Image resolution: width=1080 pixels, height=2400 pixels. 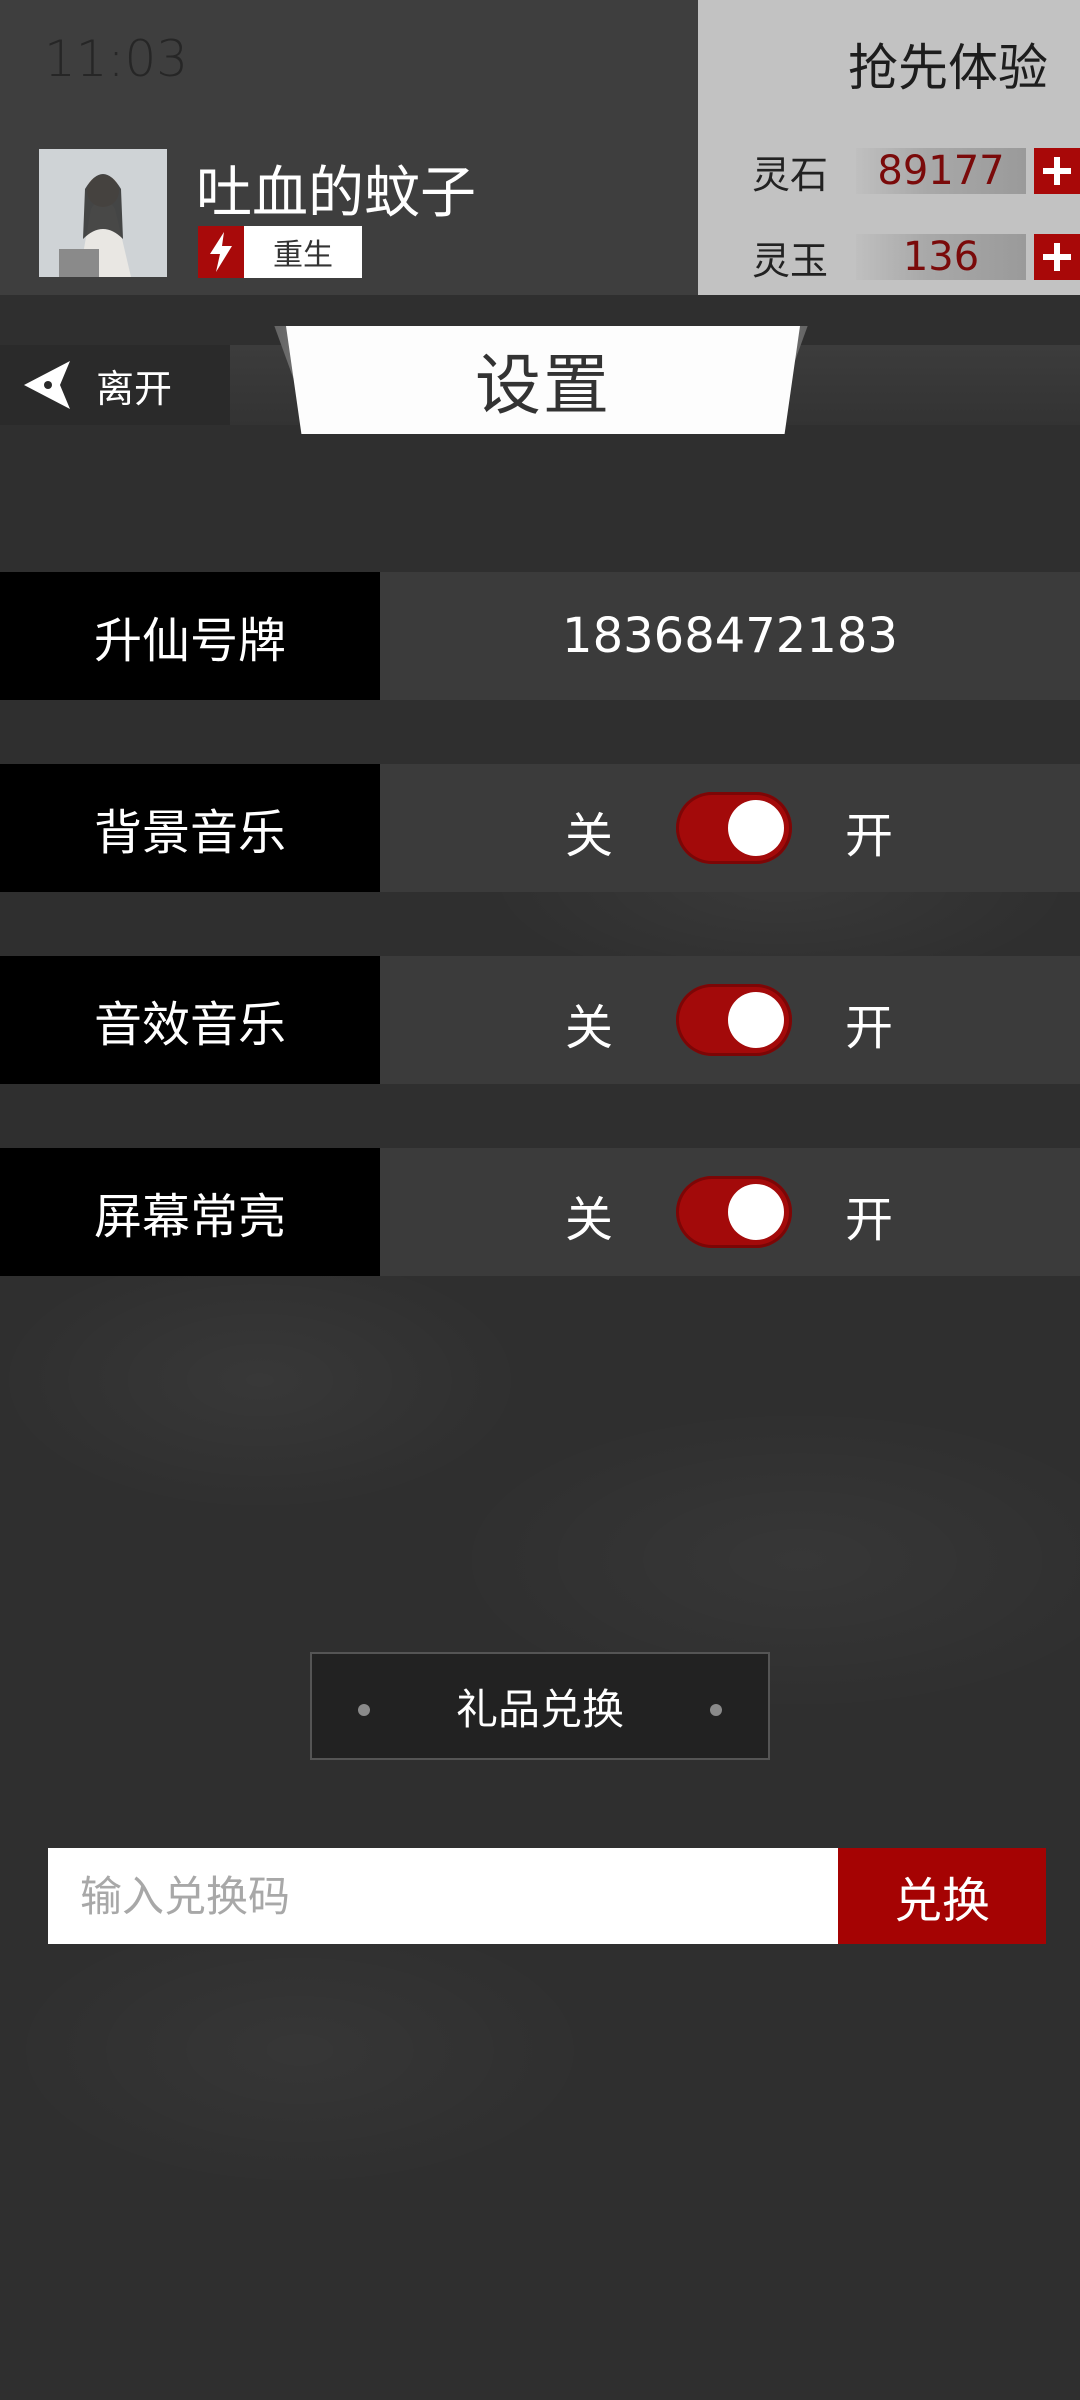 What do you see at coordinates (190, 828) in the screenshot?
I see `bgm-label: 背景音乐` at bounding box center [190, 828].